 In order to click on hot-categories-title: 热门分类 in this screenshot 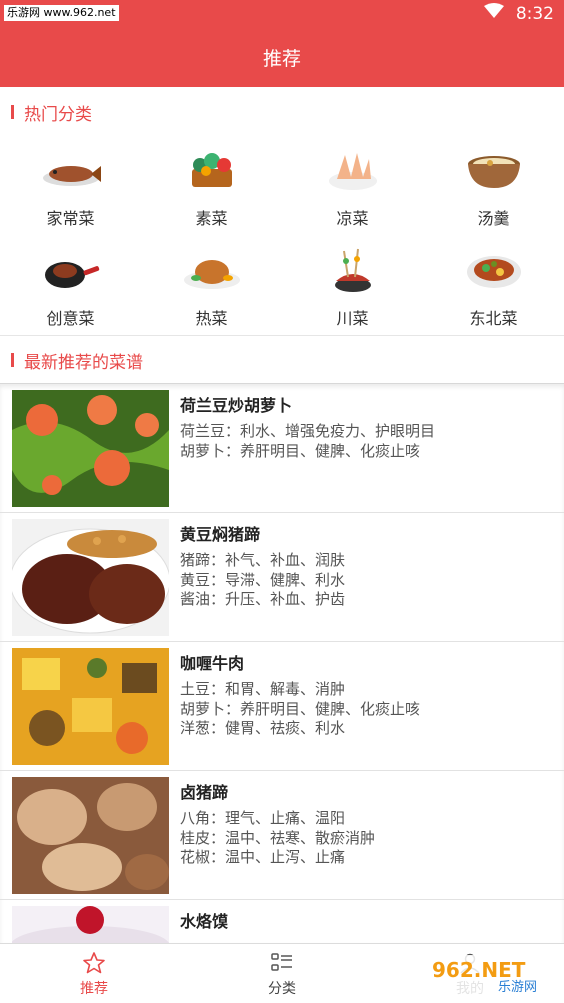, I will do `click(58, 114)`.